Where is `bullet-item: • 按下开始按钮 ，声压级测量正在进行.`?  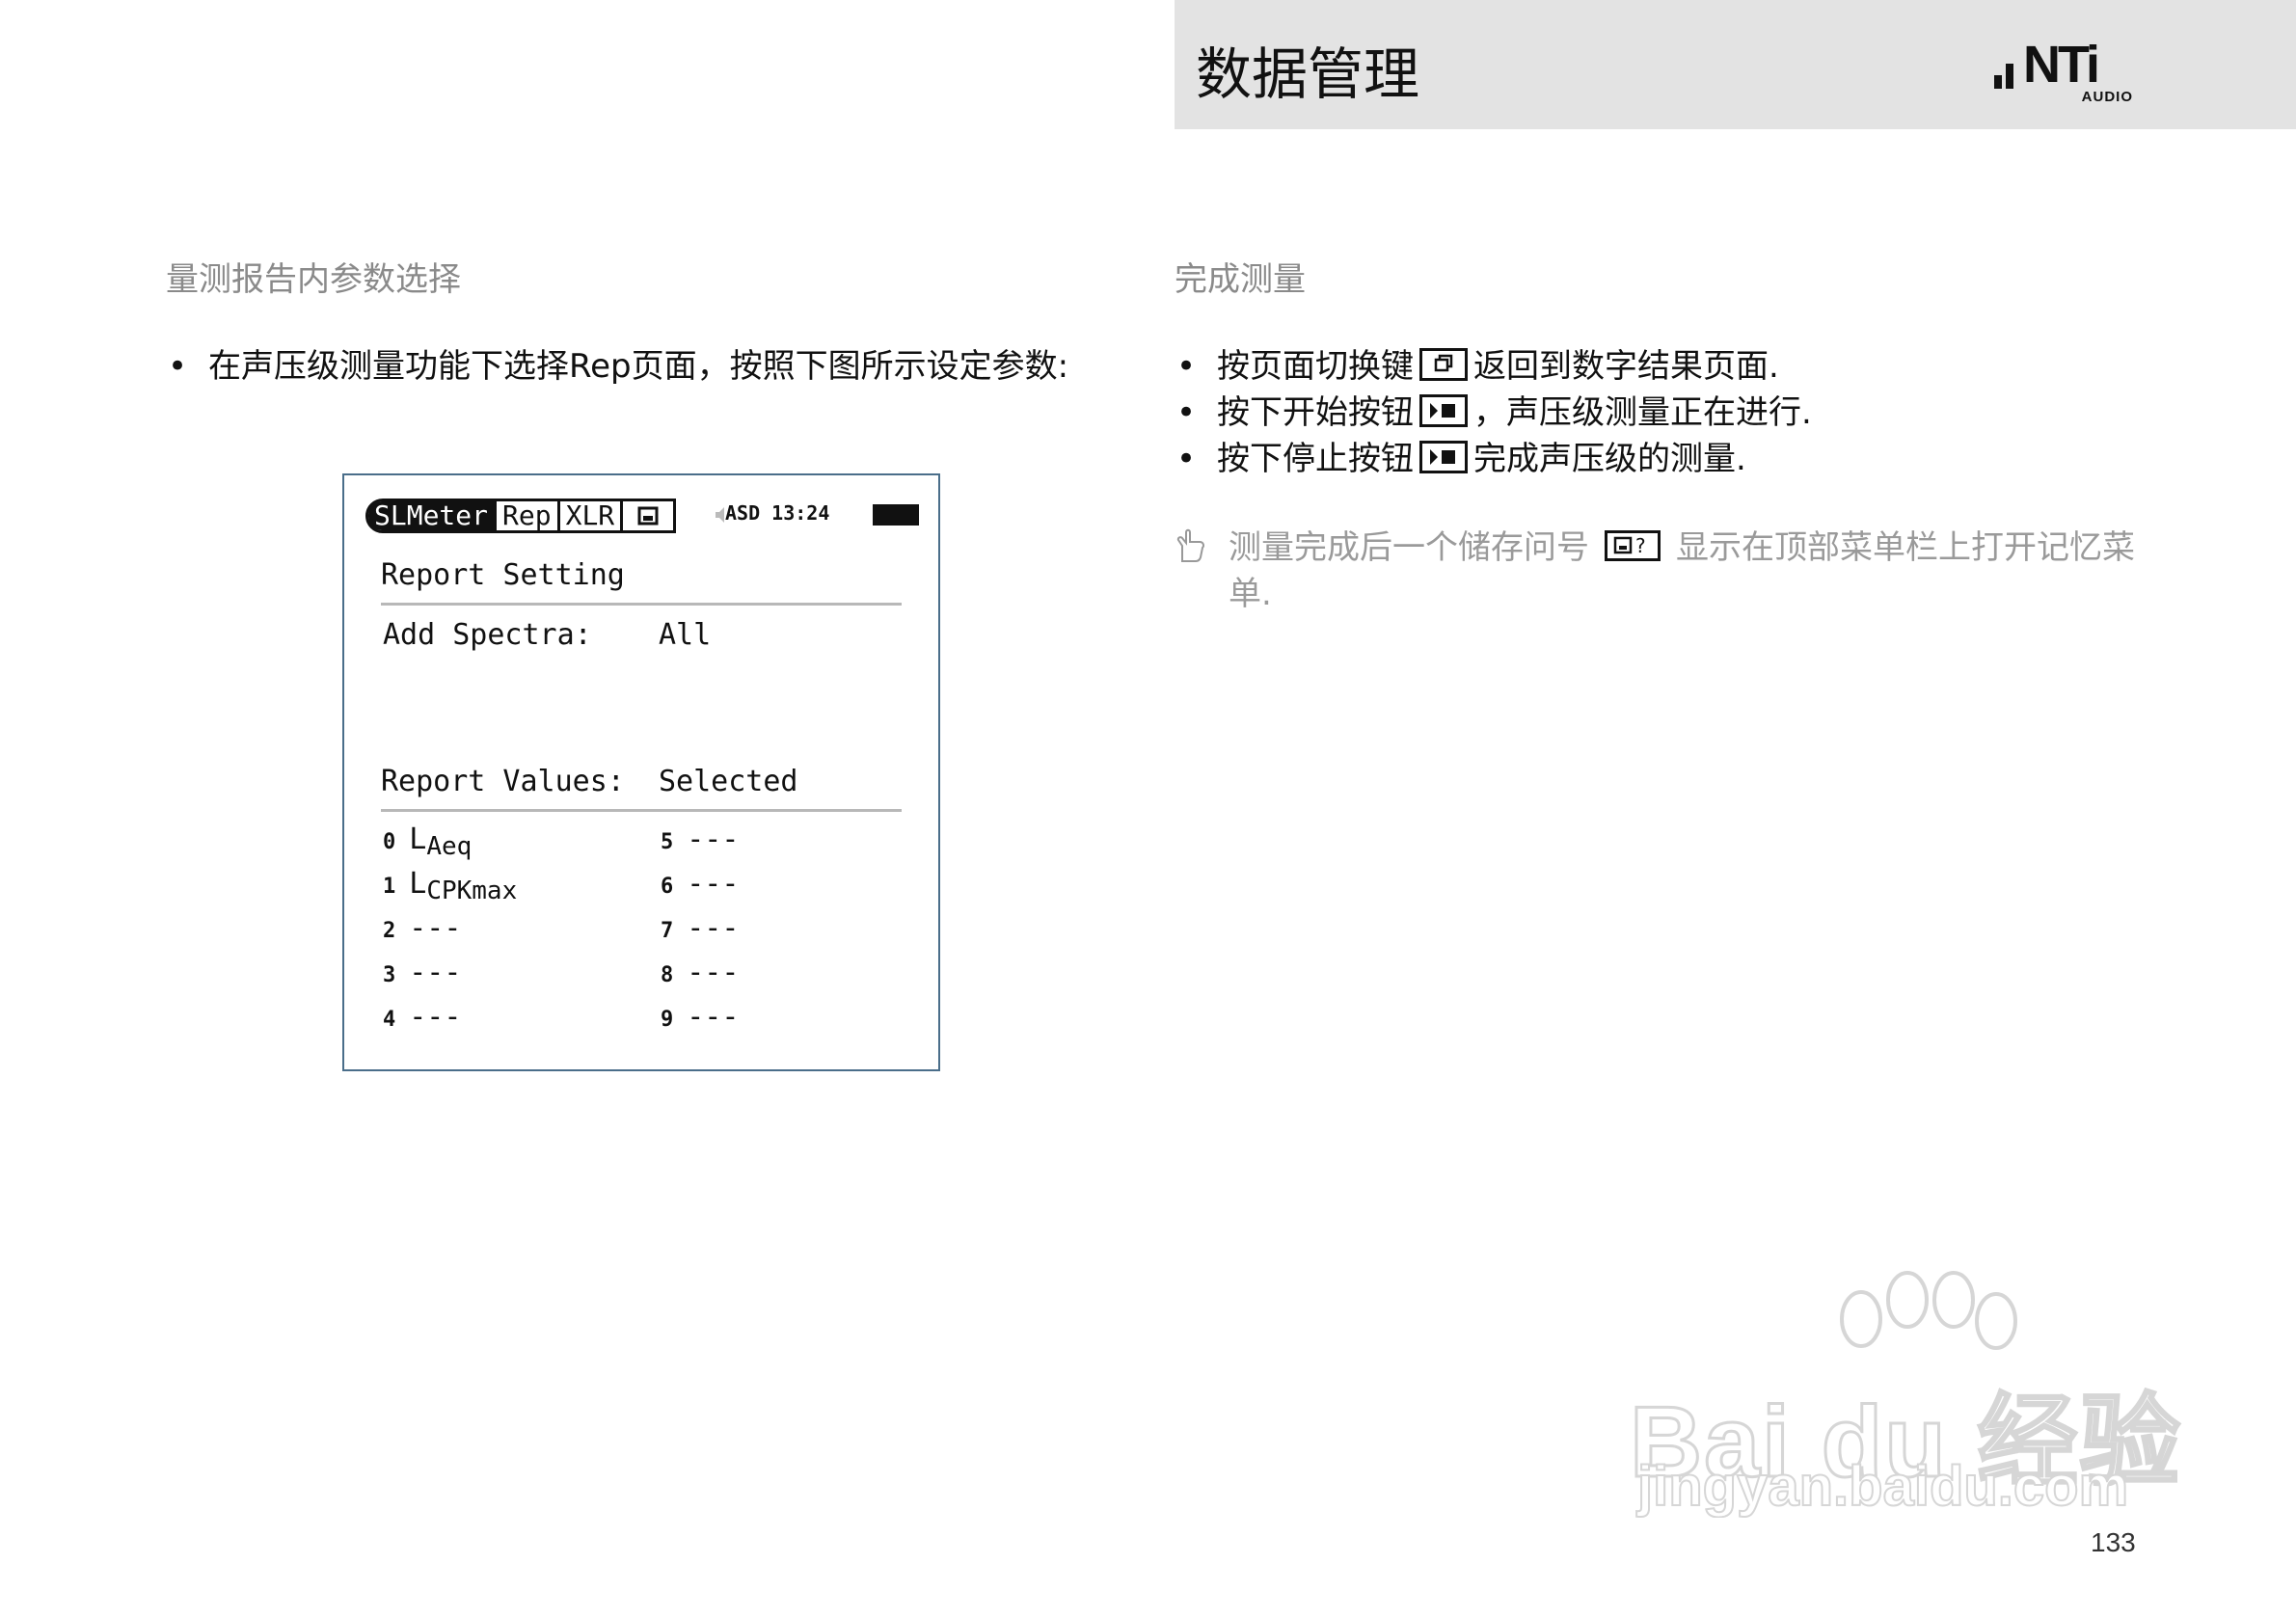 bullet-item: • 按下开始按钮 ，声压级测量正在进行. is located at coordinates (1494, 413).